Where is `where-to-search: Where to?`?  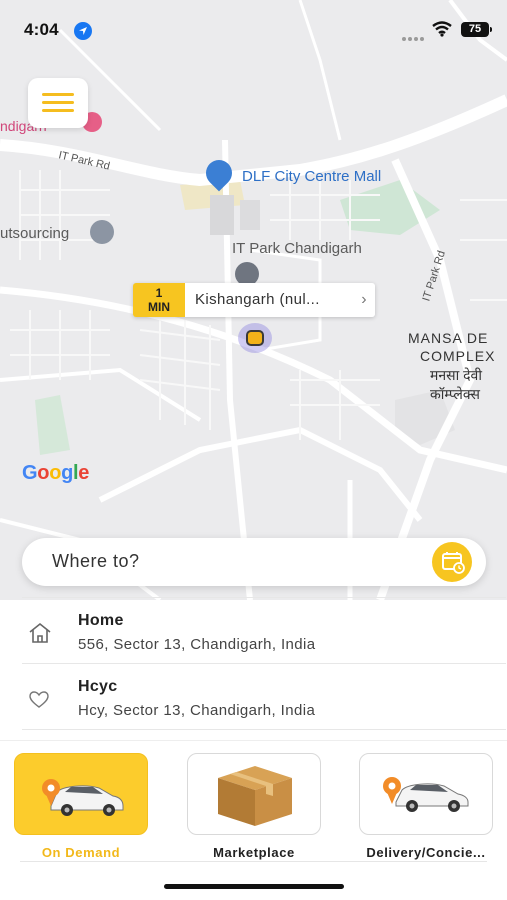
where-to-search: Where to? is located at coordinates (254, 562).